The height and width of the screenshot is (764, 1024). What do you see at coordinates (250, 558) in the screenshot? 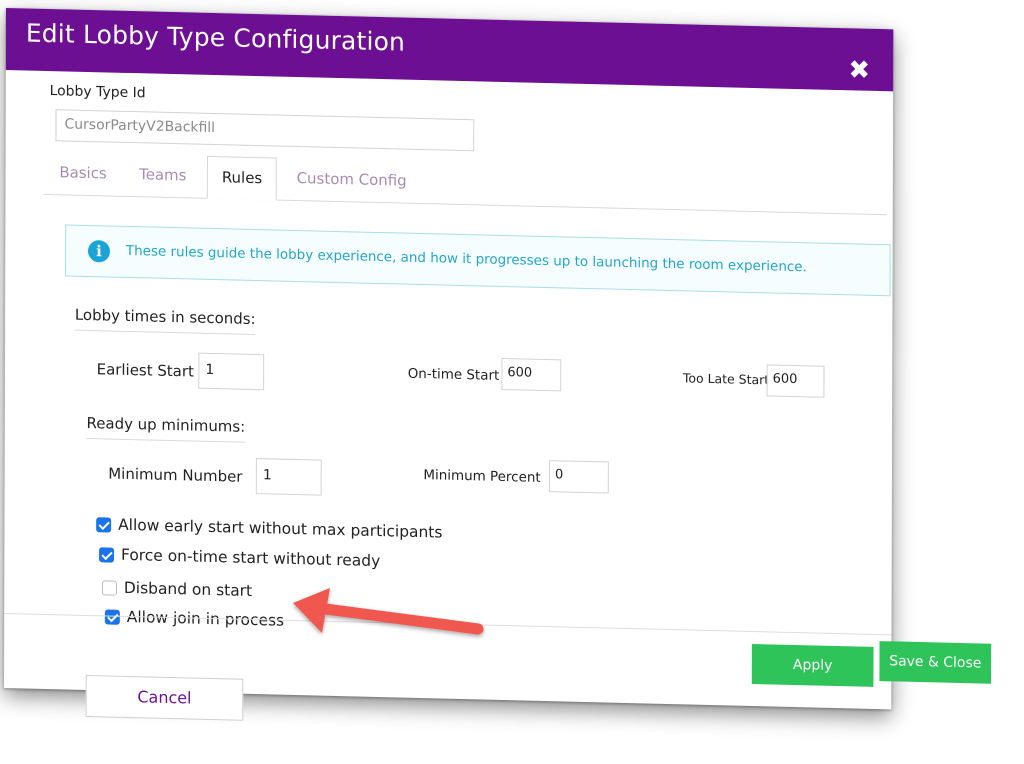
I see `option-label: Force on-time start without ready` at bounding box center [250, 558].